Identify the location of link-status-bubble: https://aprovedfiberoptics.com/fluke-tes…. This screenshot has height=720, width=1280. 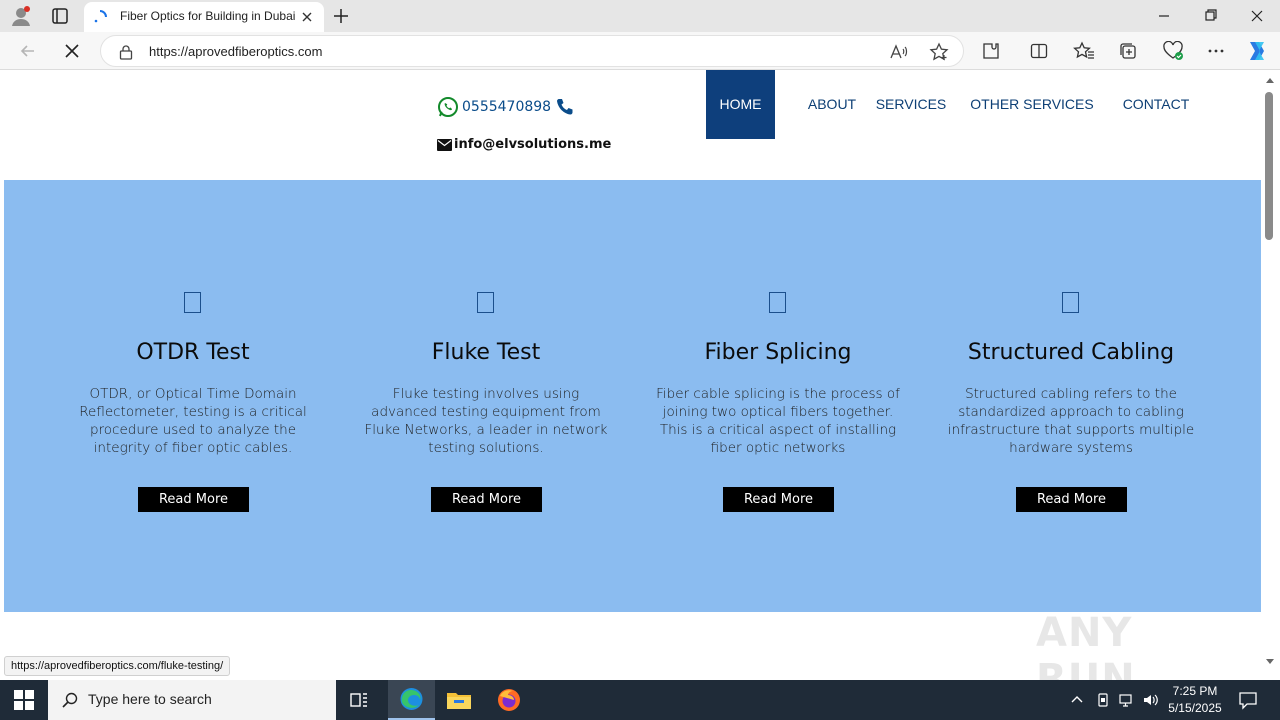
(117, 666).